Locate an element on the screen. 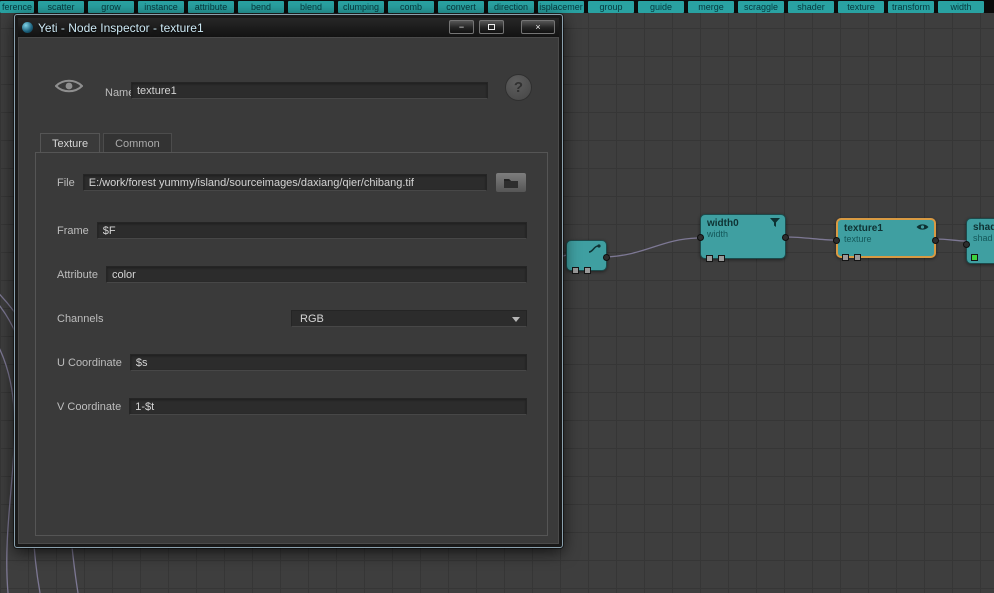  toolbar-button-reference: ference is located at coordinates (17, 6).